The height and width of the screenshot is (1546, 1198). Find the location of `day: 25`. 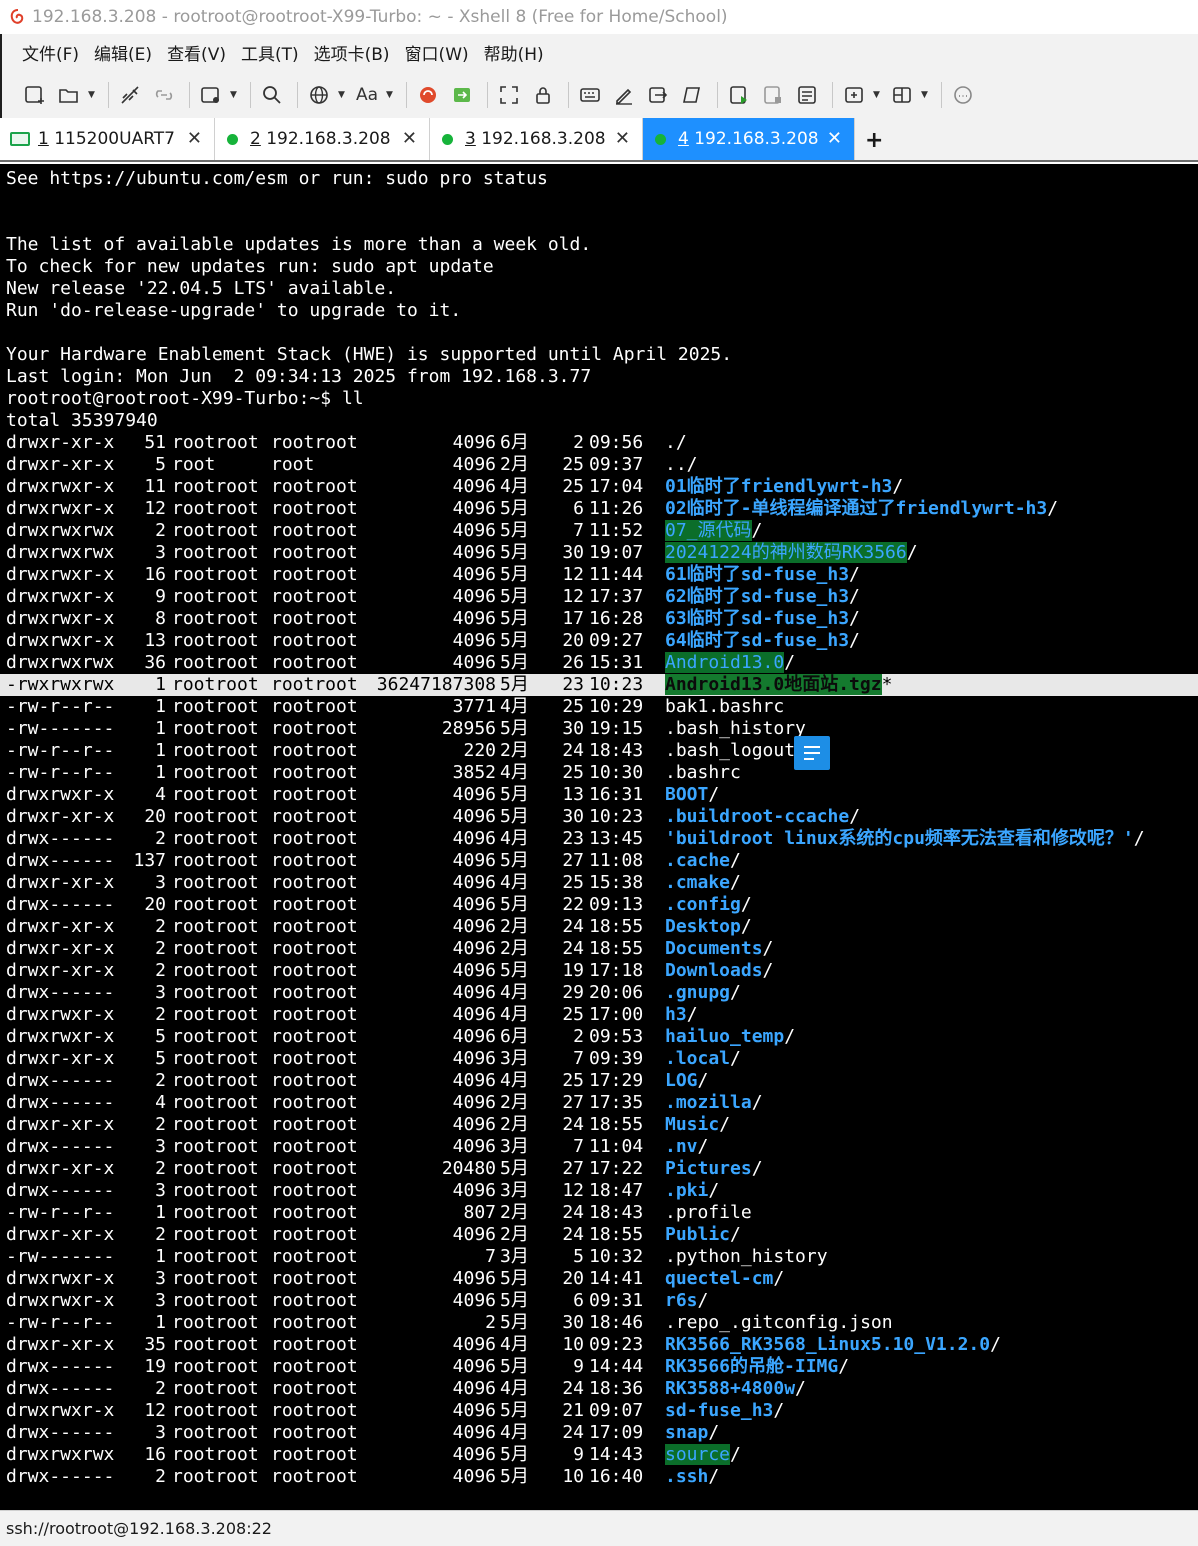

day: 25 is located at coordinates (573, 772).